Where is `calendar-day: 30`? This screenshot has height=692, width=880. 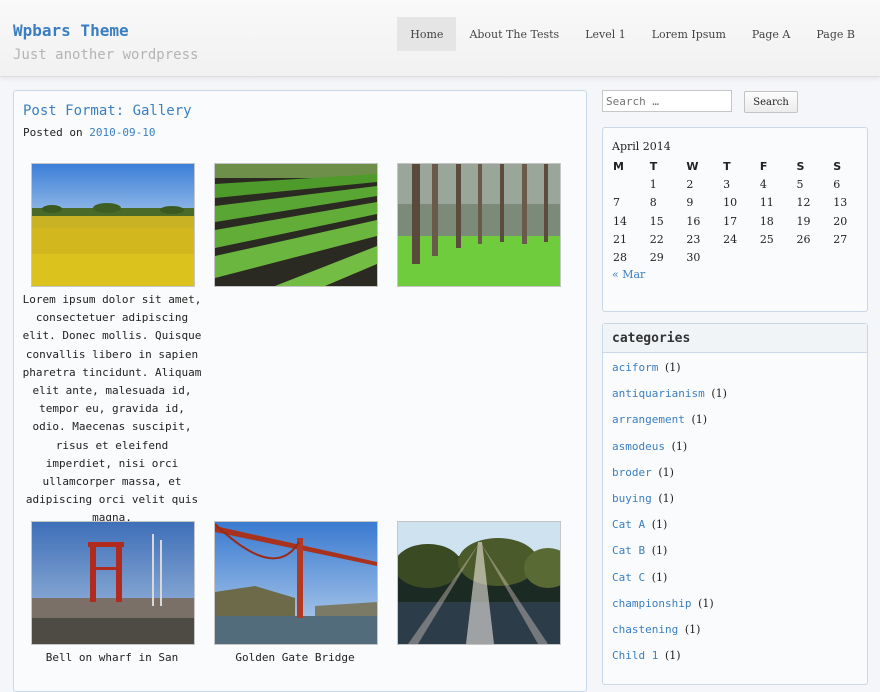
calendar-day: 30 is located at coordinates (693, 258).